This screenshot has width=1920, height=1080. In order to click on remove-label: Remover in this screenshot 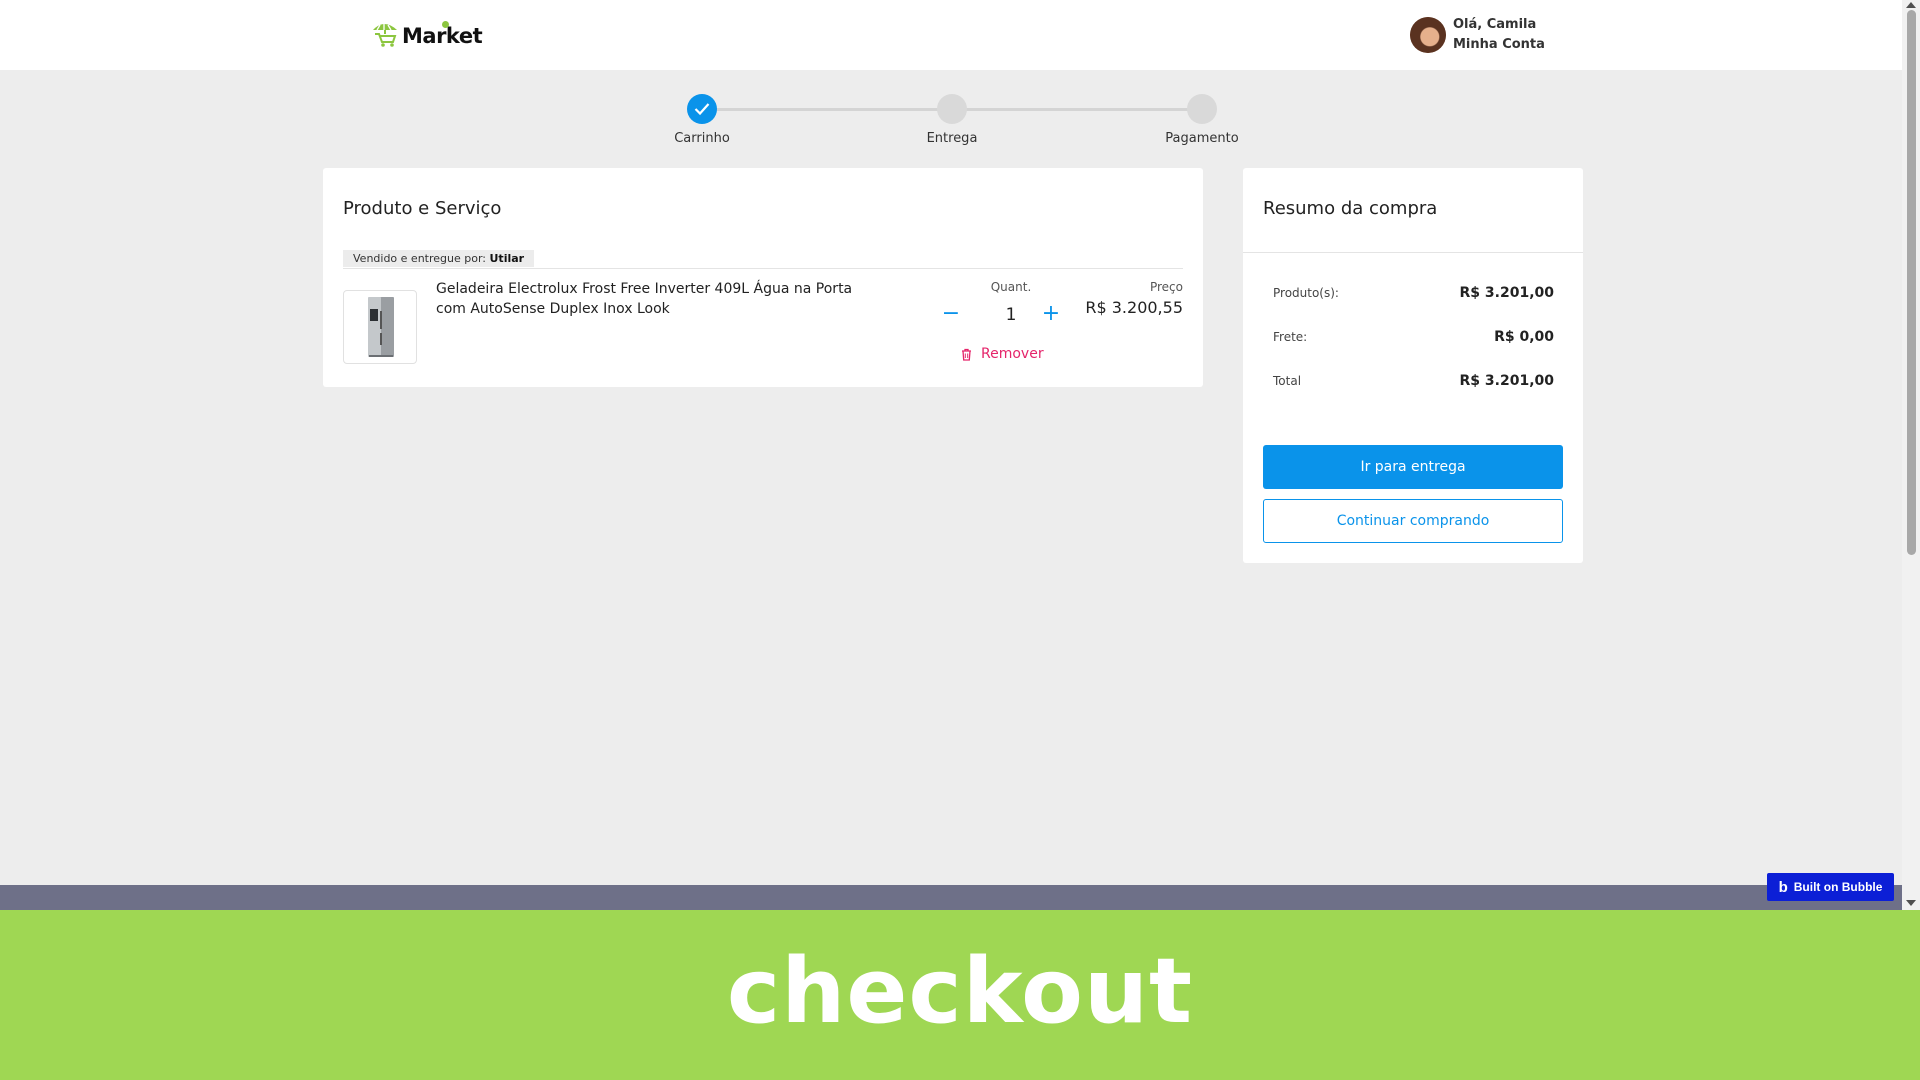, I will do `click(1012, 354)`.